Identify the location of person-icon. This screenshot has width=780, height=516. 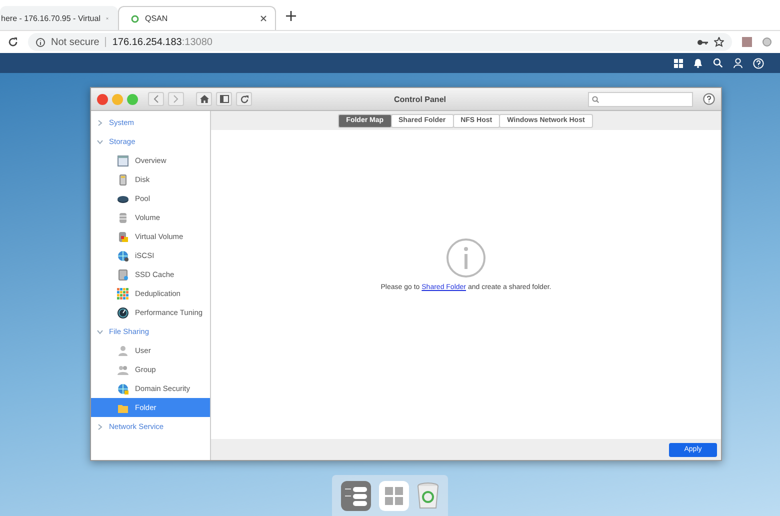
(123, 350).